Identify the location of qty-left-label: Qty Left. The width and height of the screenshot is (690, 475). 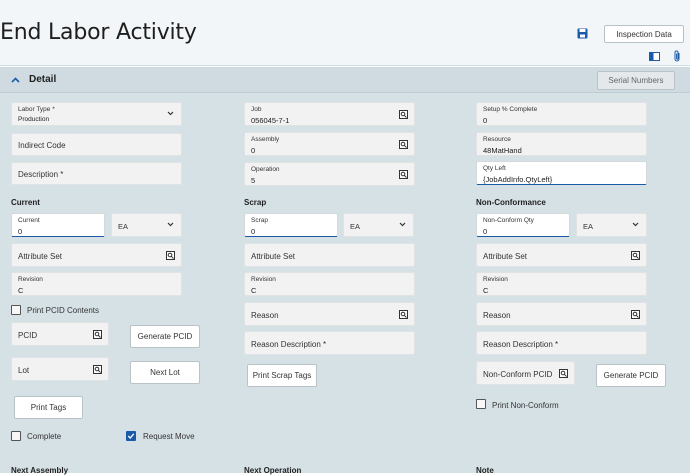
(494, 168).